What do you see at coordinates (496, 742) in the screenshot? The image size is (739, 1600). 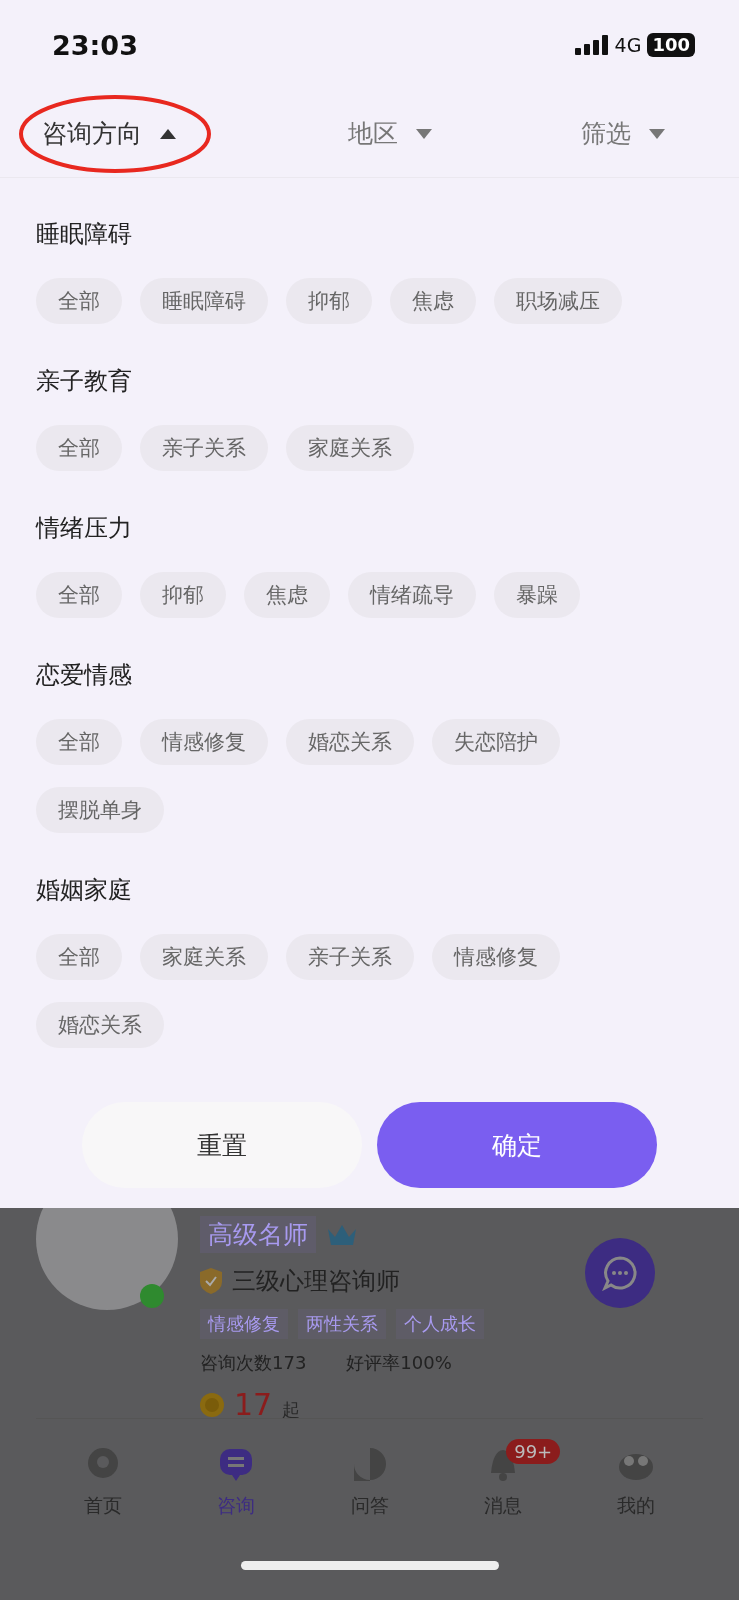 I see `option-chip: 失恋陪护` at bounding box center [496, 742].